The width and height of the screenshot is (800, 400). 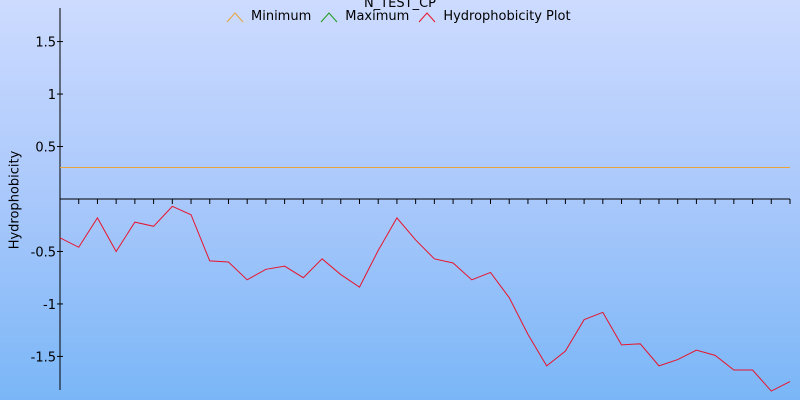 I want to click on y-tick-label: 1, so click(x=52, y=95).